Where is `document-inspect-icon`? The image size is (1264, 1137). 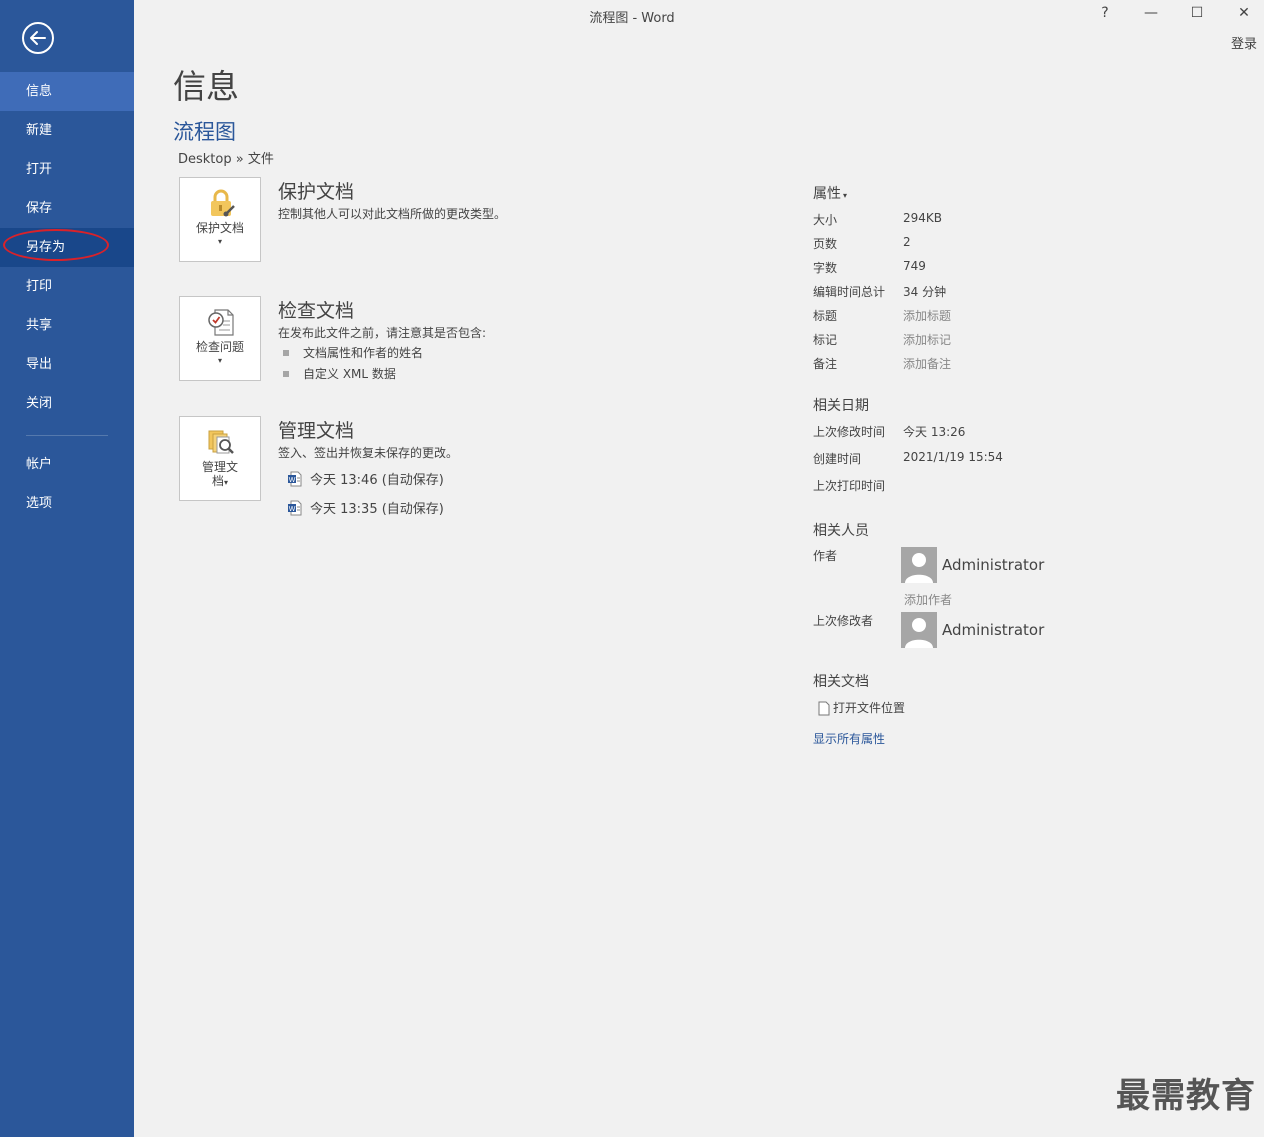
document-inspect-icon is located at coordinates (221, 322).